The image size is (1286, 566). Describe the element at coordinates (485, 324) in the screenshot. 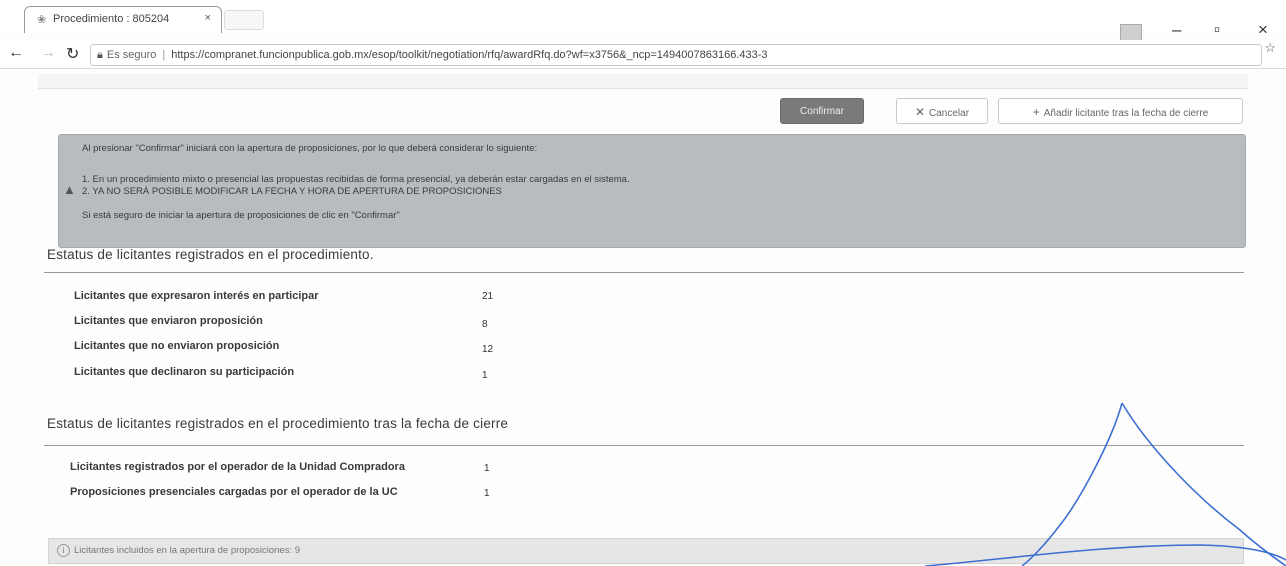

I see `stat-value: 8` at that location.